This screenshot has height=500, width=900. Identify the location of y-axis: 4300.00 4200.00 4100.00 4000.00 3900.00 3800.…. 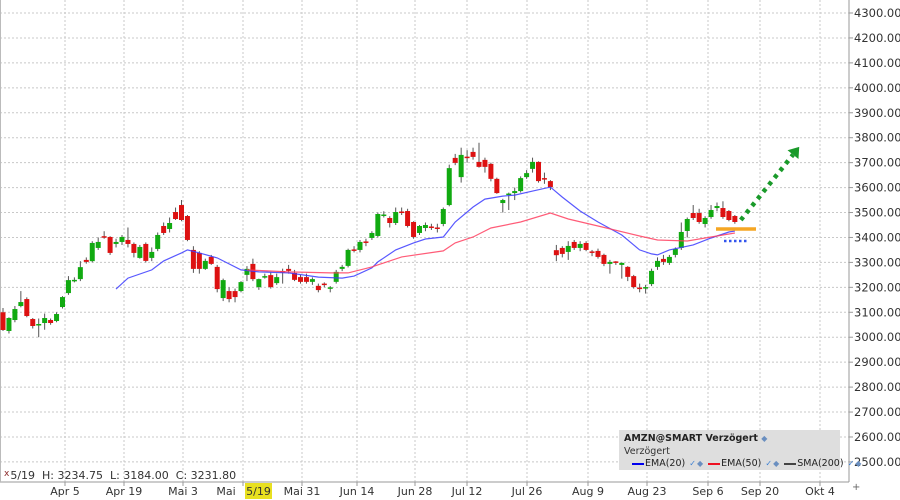
(874, 241).